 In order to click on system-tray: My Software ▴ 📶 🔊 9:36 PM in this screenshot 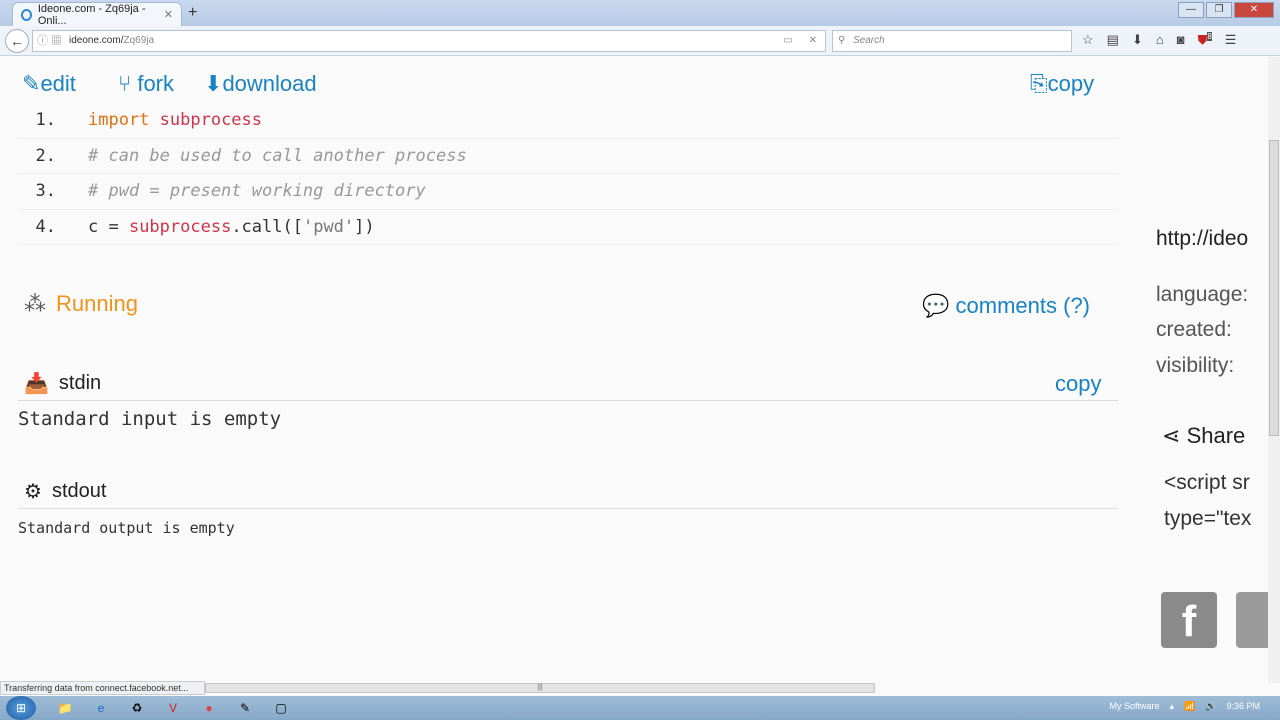, I will do `click(1184, 706)`.